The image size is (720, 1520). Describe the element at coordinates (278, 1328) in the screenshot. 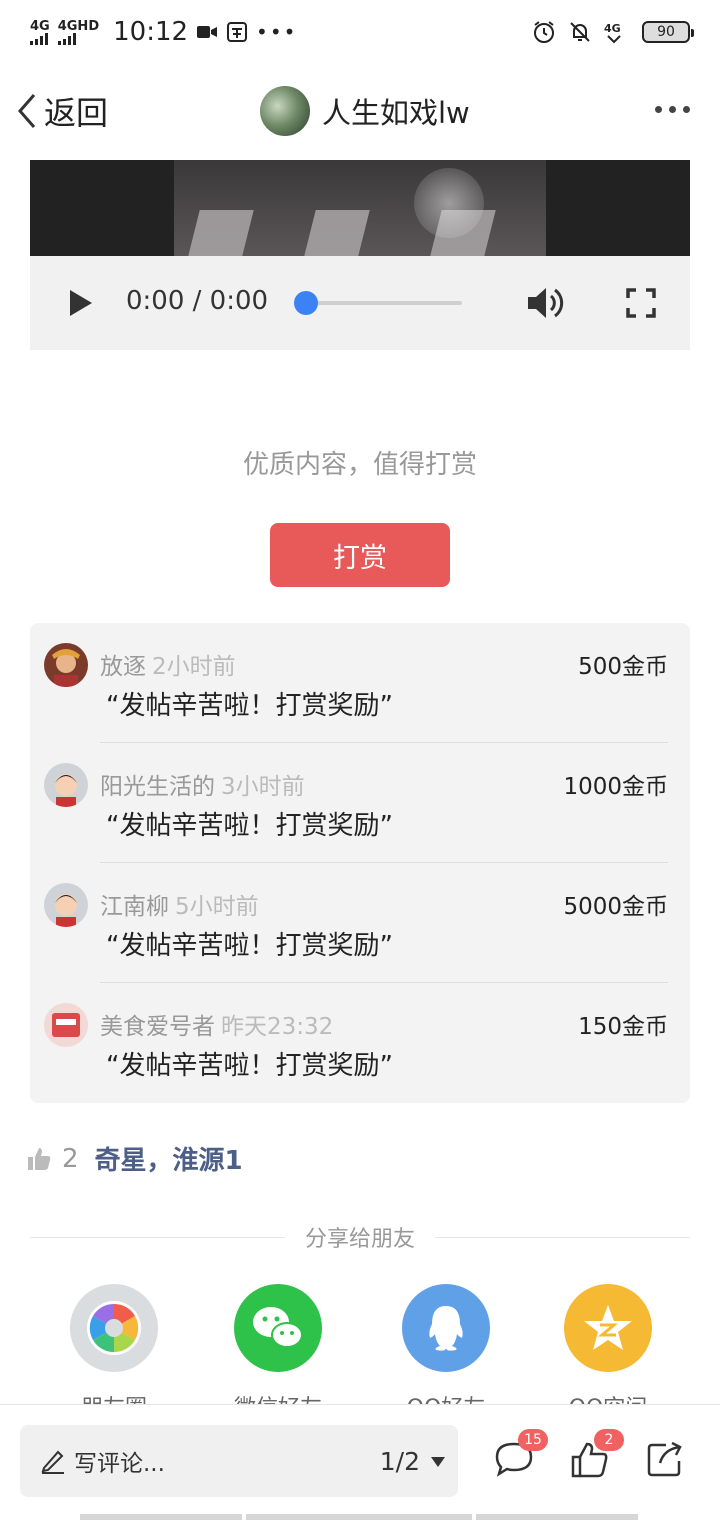

I see `wechat-icon` at that location.